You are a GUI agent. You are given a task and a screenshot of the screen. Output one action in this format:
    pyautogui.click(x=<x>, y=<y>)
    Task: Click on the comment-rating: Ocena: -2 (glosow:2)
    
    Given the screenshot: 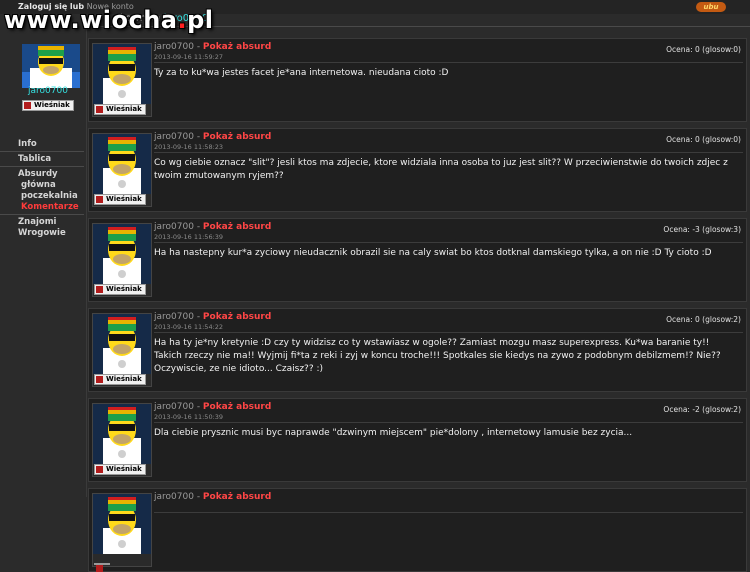 What is the action you would take?
    pyautogui.click(x=702, y=409)
    